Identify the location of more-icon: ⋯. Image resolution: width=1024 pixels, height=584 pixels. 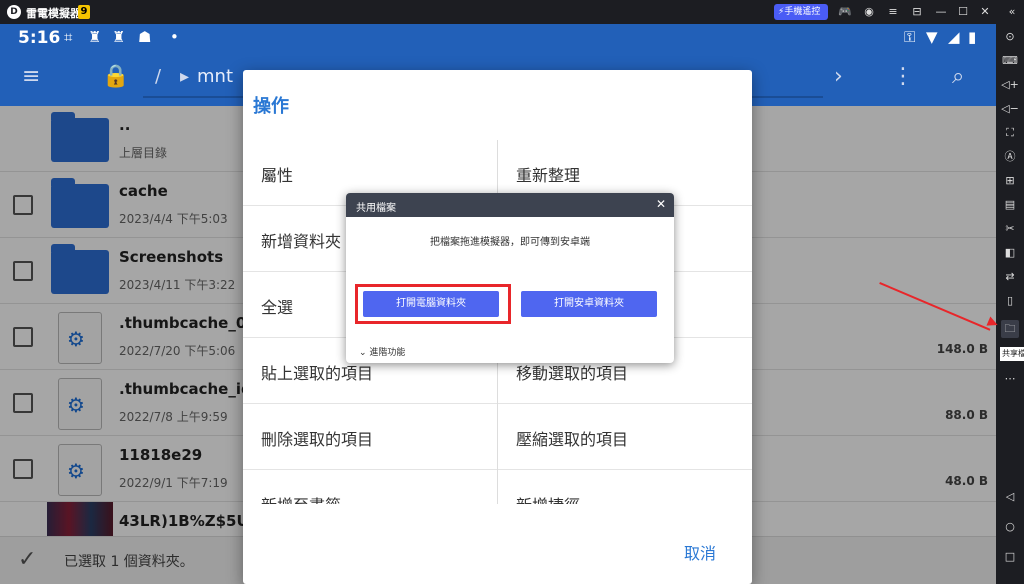
(1010, 379).